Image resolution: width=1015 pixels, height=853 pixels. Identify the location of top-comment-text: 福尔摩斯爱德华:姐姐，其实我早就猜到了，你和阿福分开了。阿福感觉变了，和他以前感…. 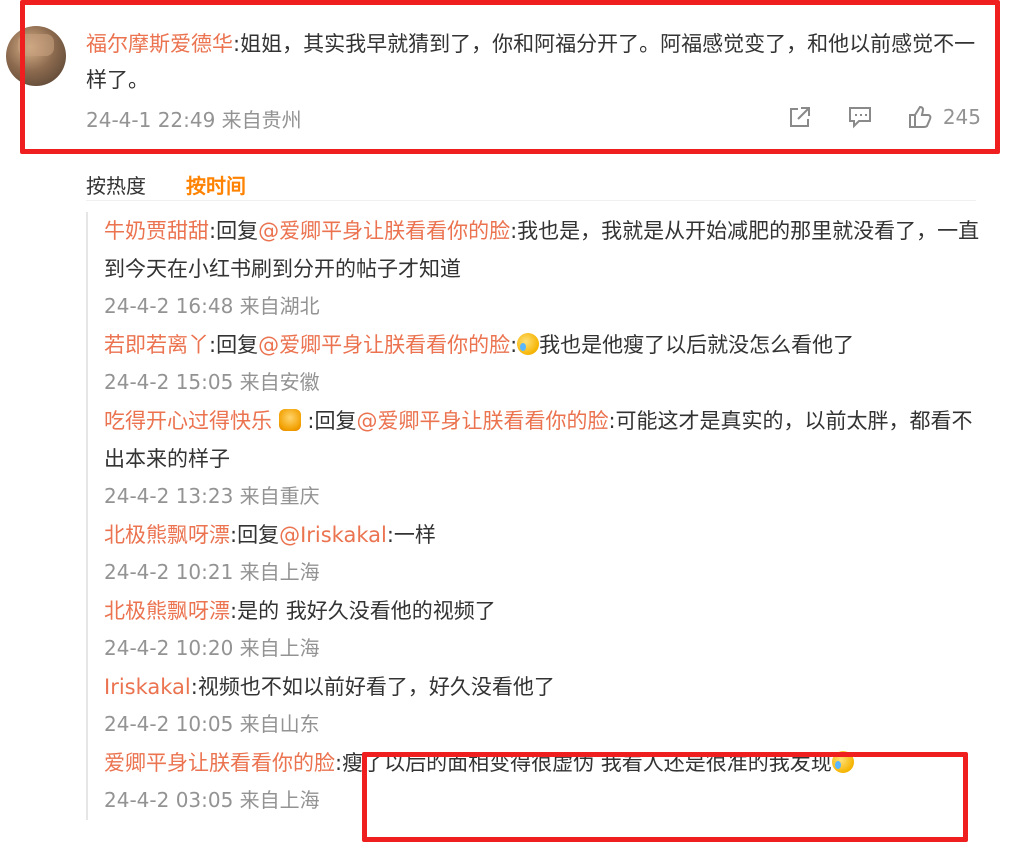
(536, 62).